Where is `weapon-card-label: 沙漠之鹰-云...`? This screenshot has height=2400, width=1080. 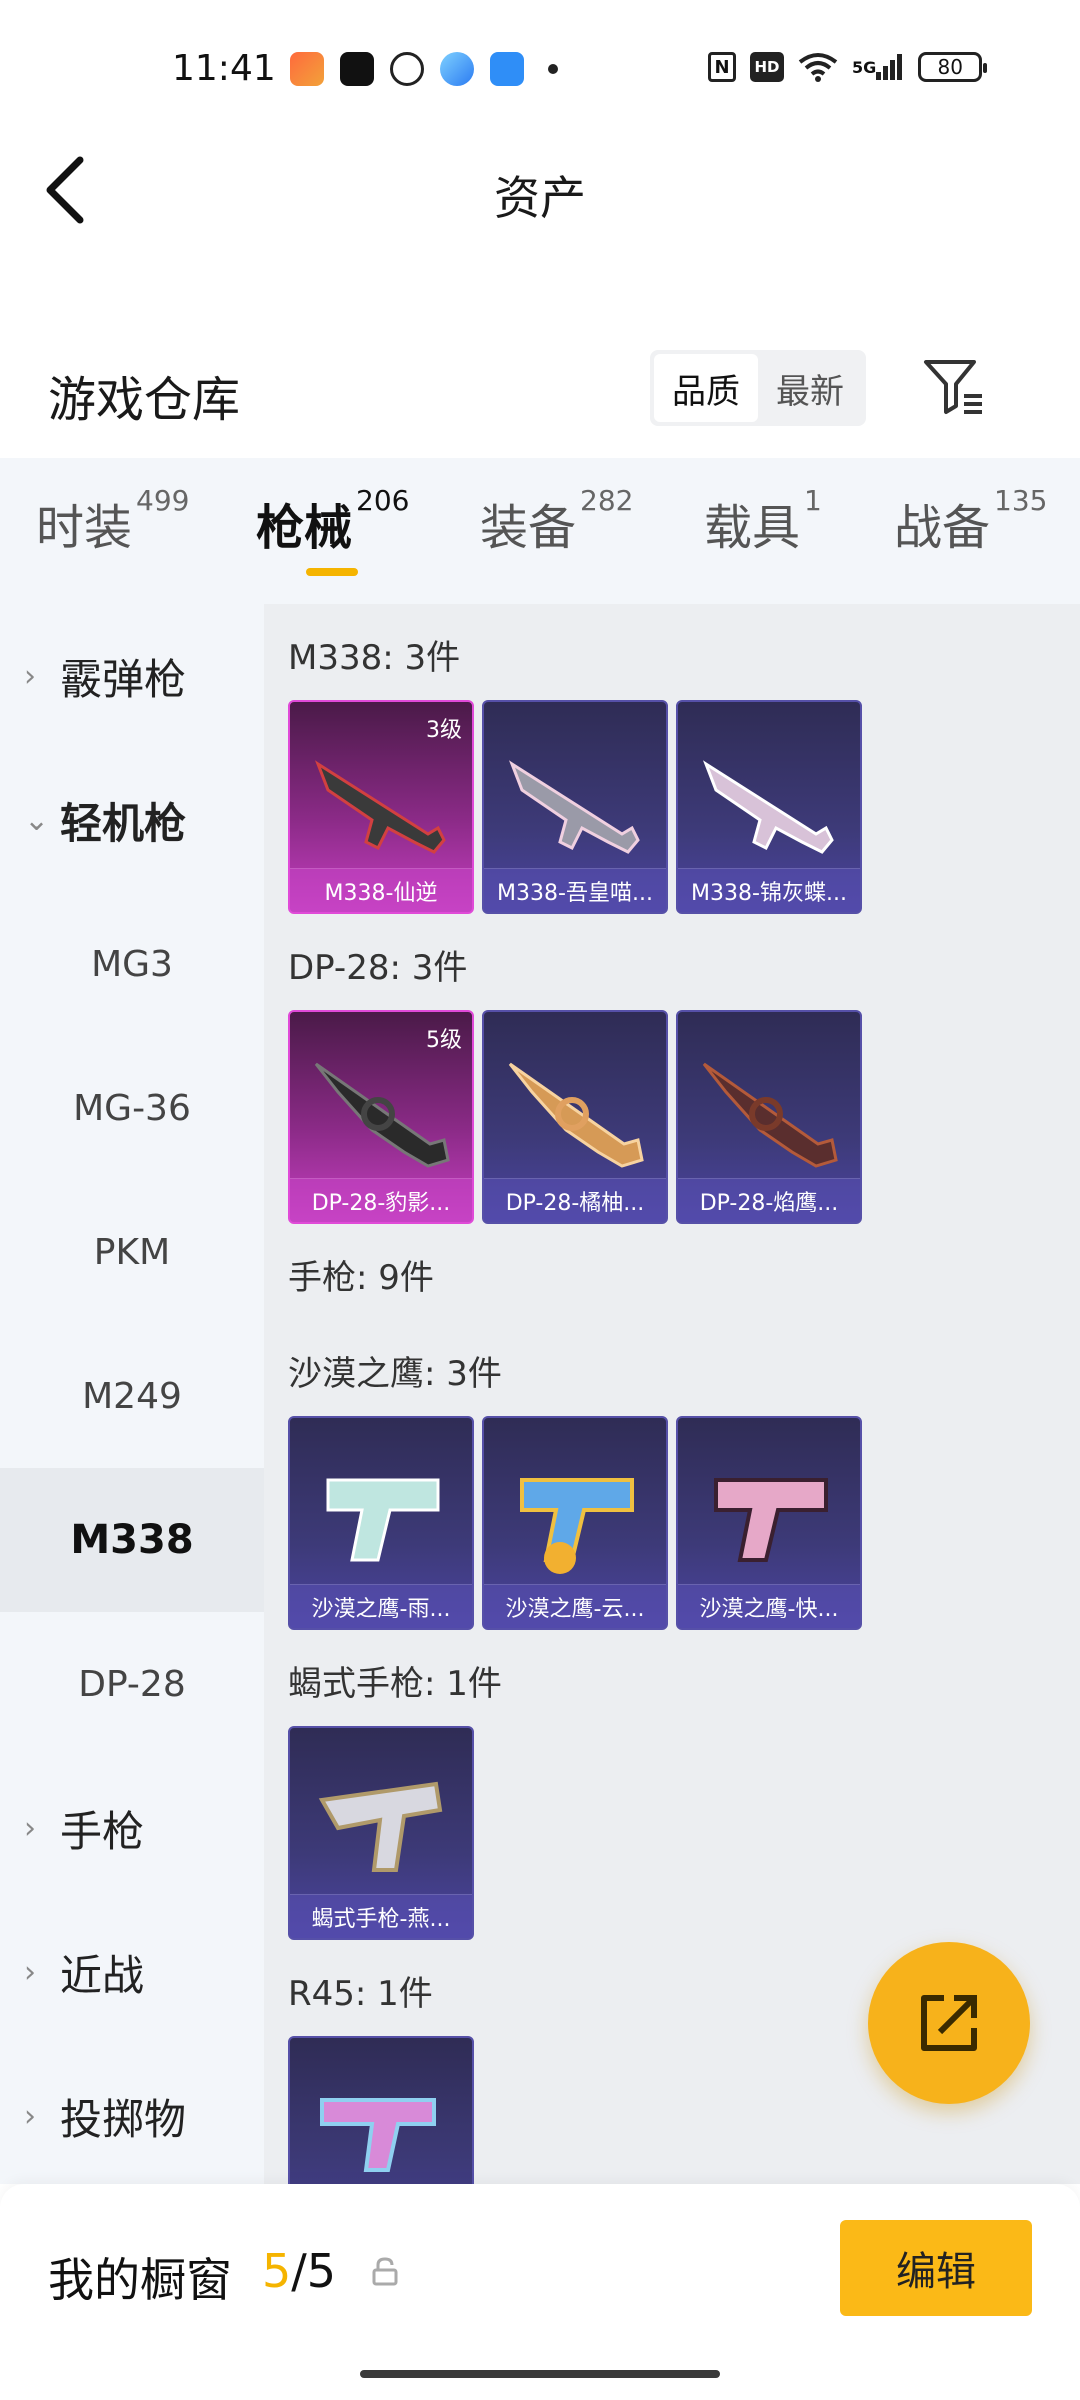 weapon-card-label: 沙漠之鹰-云... is located at coordinates (575, 1606).